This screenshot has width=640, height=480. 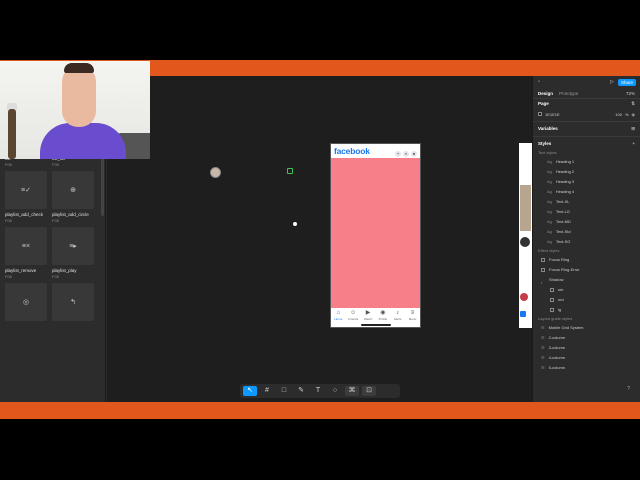 I want to click on variables-icon: ⊞, so click(x=633, y=129).